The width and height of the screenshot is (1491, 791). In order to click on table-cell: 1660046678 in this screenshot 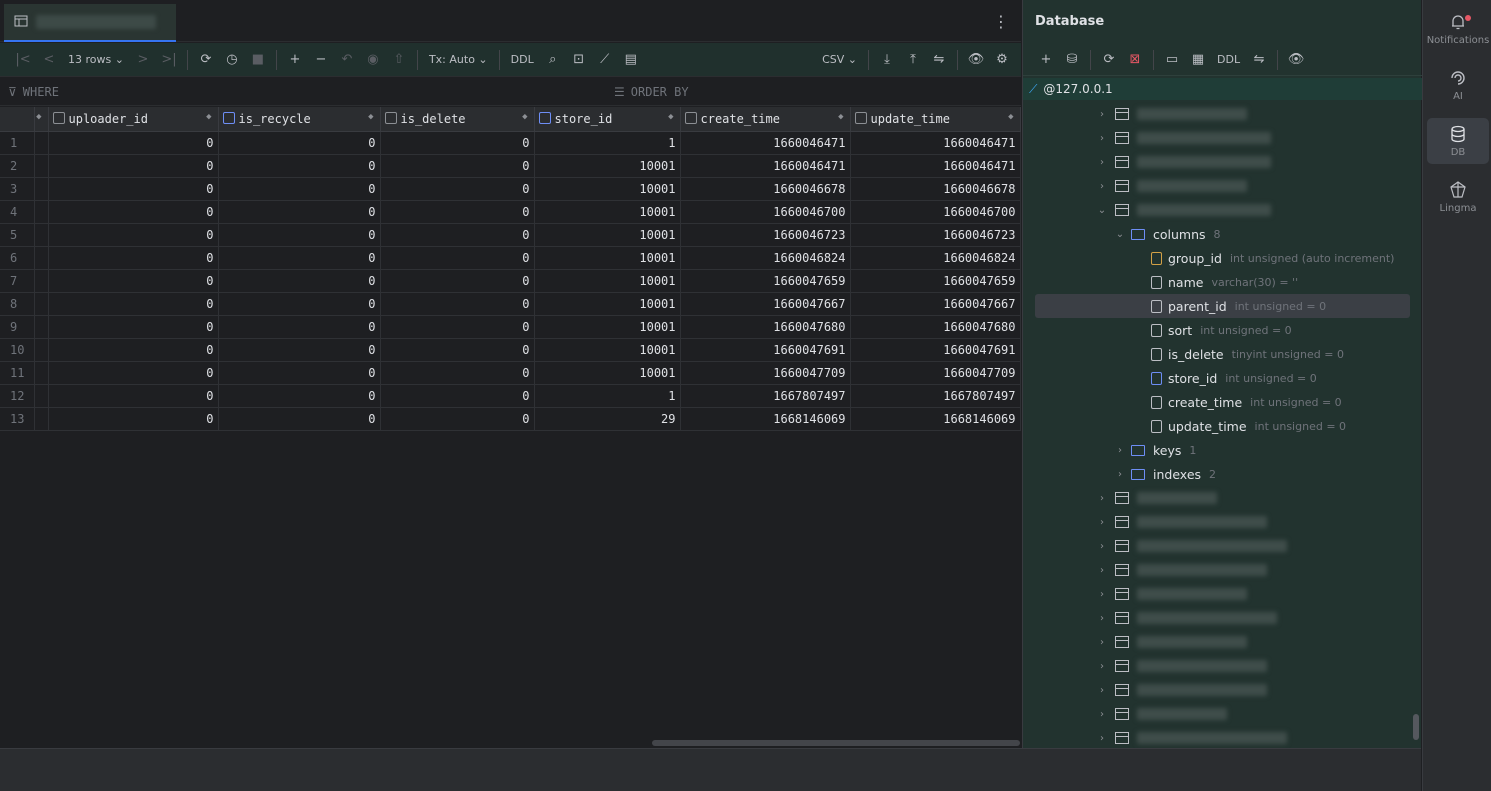, I will do `click(935, 189)`.